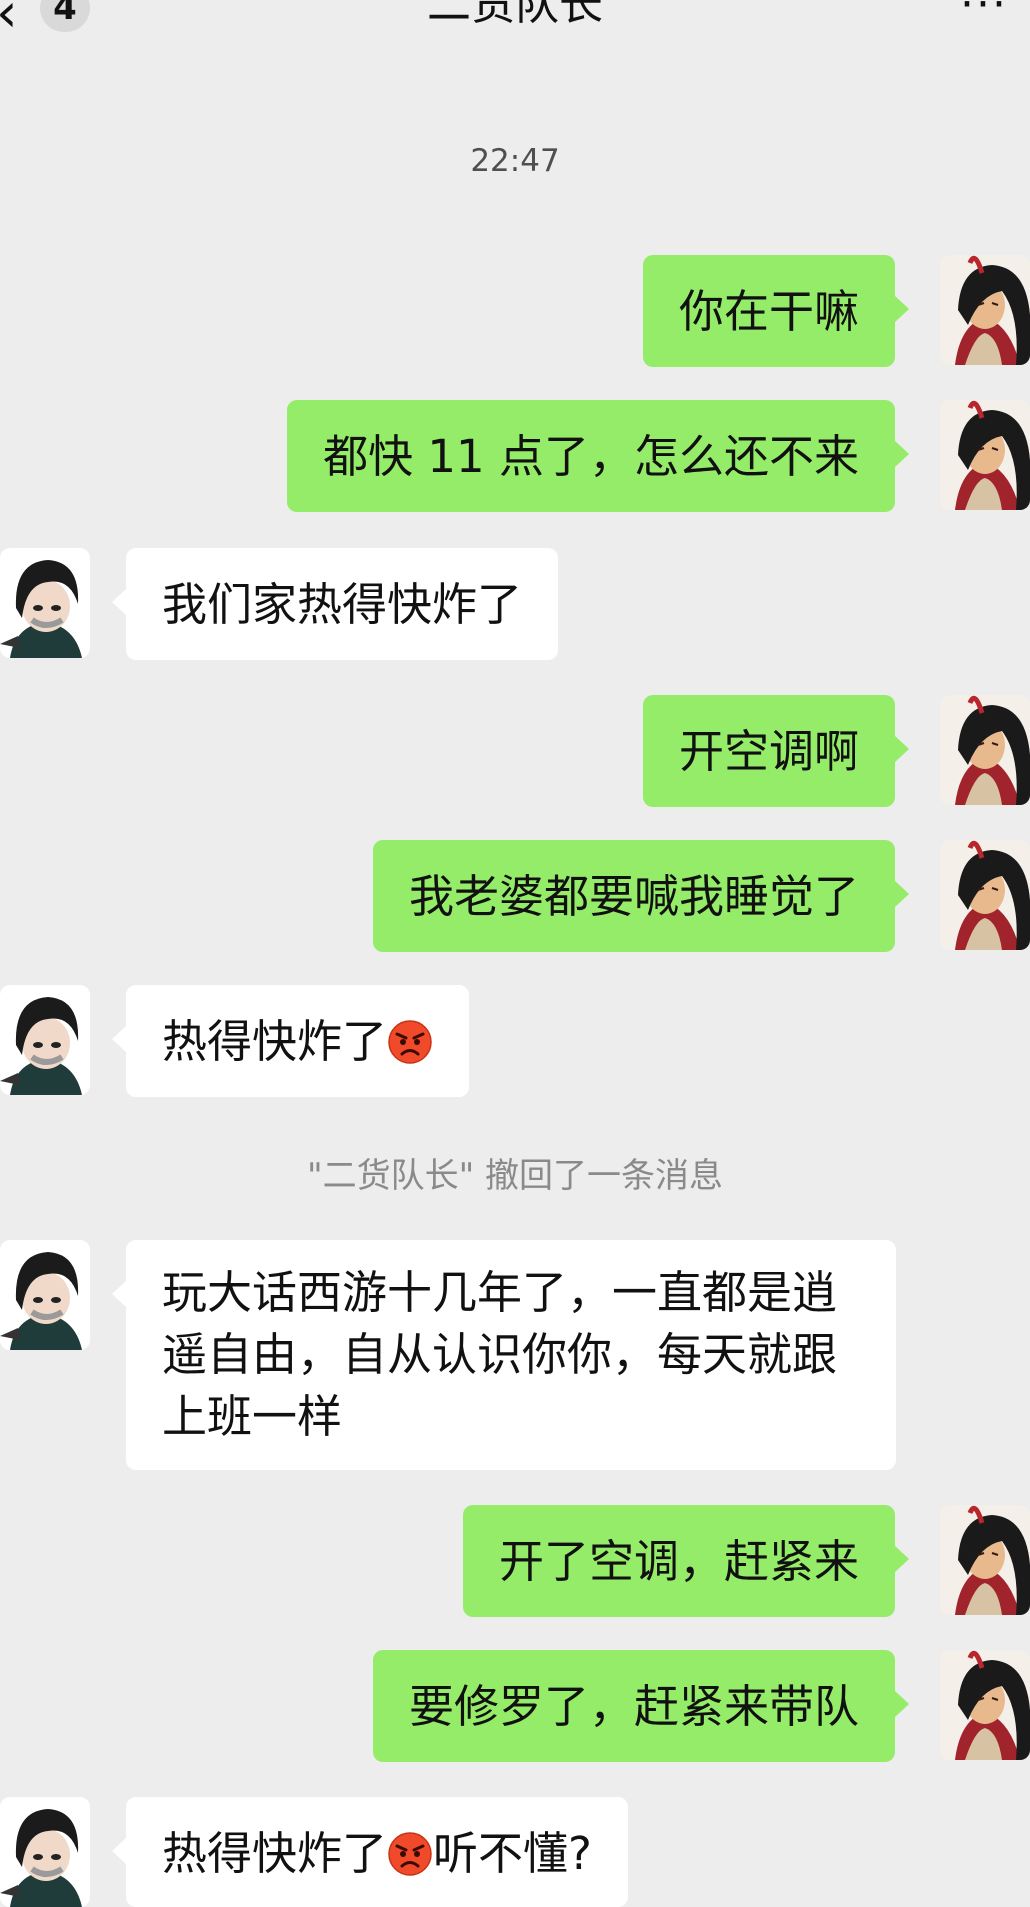 The width and height of the screenshot is (1030, 1907). Describe the element at coordinates (515, 161) in the screenshot. I see `message-timestamp: 22:47` at that location.